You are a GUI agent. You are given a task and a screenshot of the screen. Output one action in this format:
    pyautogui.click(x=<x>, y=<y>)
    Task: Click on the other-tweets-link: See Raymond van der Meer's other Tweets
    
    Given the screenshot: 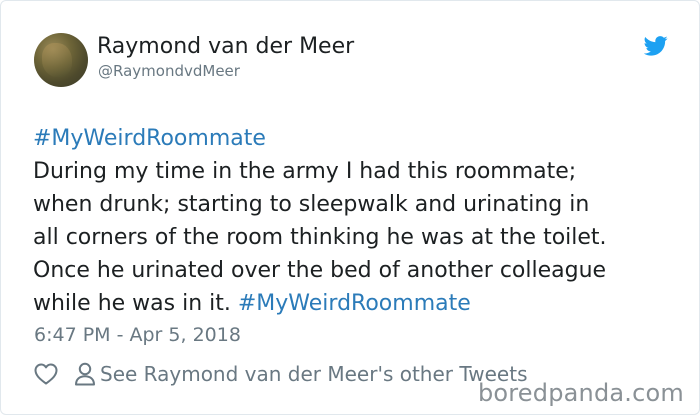 What is the action you would take?
    pyautogui.click(x=314, y=374)
    